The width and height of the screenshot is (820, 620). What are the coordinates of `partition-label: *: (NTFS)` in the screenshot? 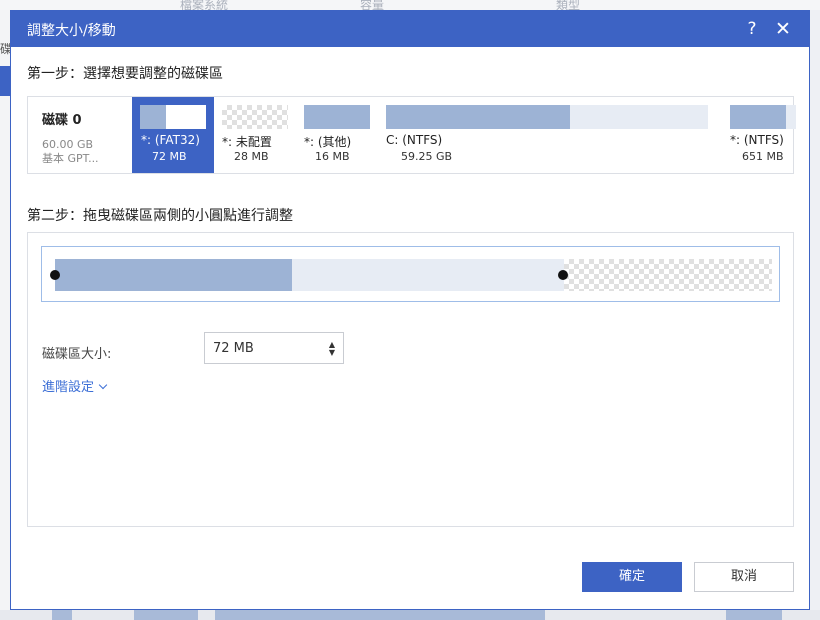 It's located at (757, 140).